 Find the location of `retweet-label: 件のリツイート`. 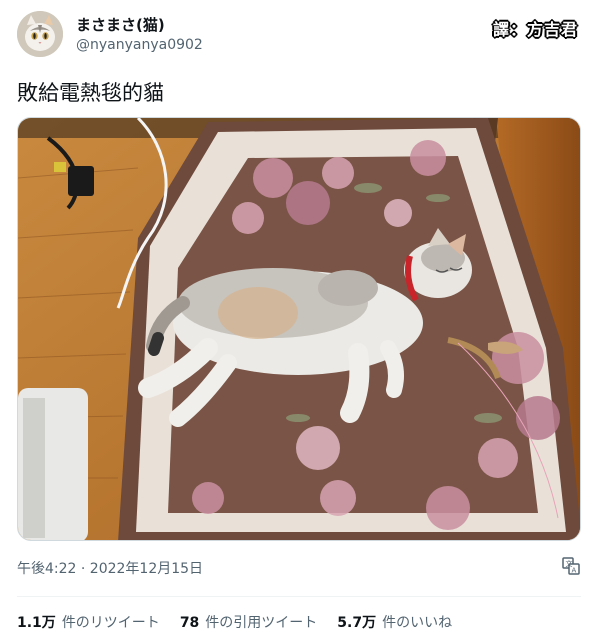

retweet-label: 件のリツイート is located at coordinates (110, 623).